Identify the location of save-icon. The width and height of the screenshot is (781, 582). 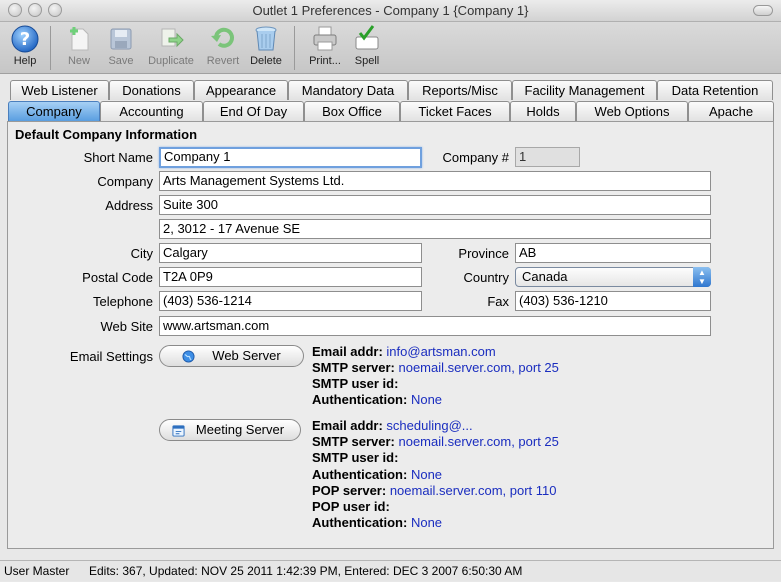
(121, 39).